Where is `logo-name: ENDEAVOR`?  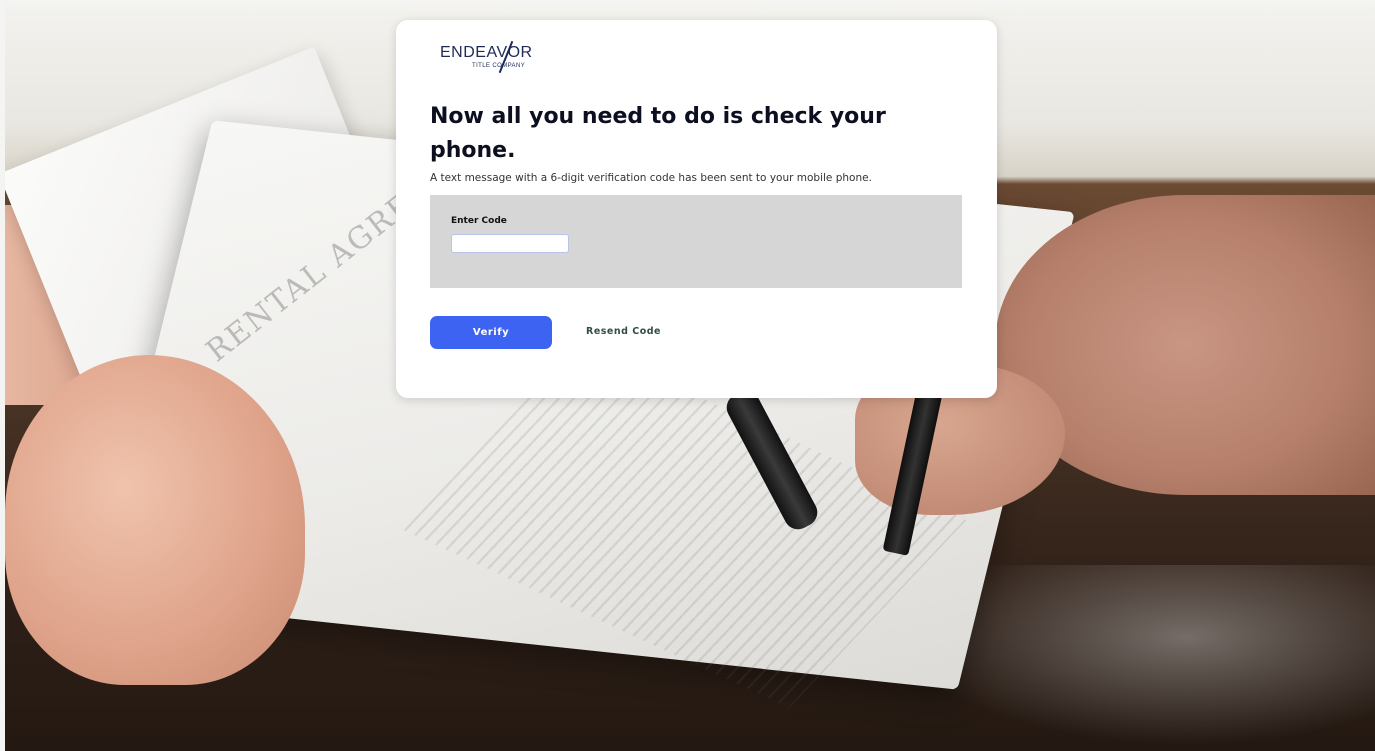 logo-name: ENDEAVOR is located at coordinates (486, 52).